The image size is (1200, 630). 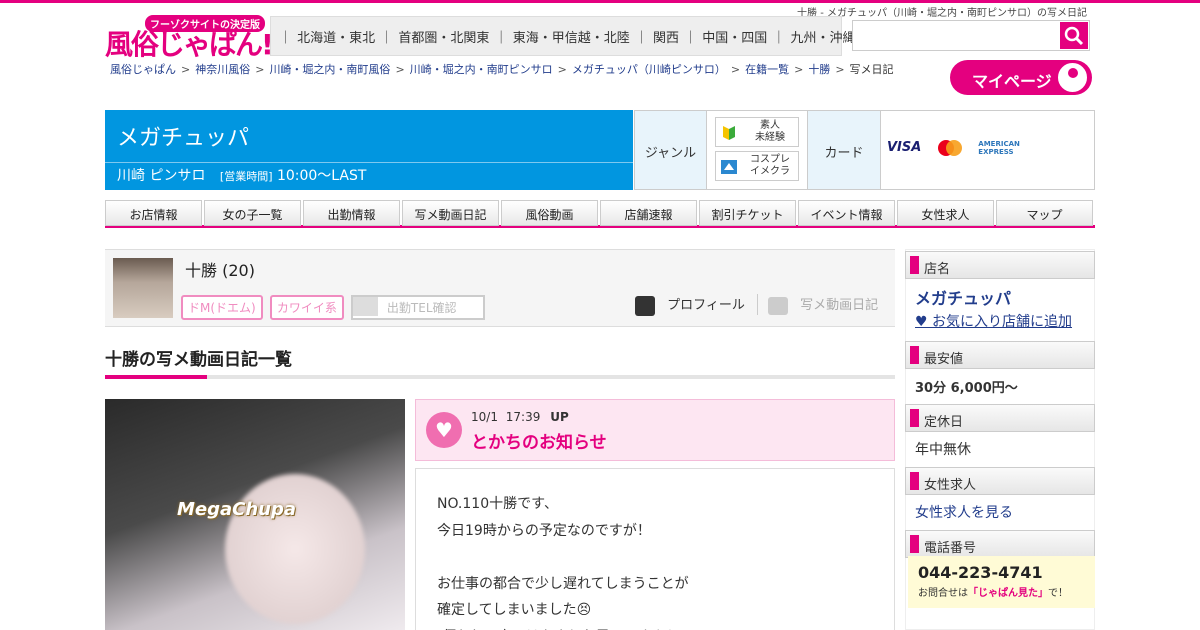 I want to click on genre-amateur: 素人 未経験, so click(x=757, y=132).